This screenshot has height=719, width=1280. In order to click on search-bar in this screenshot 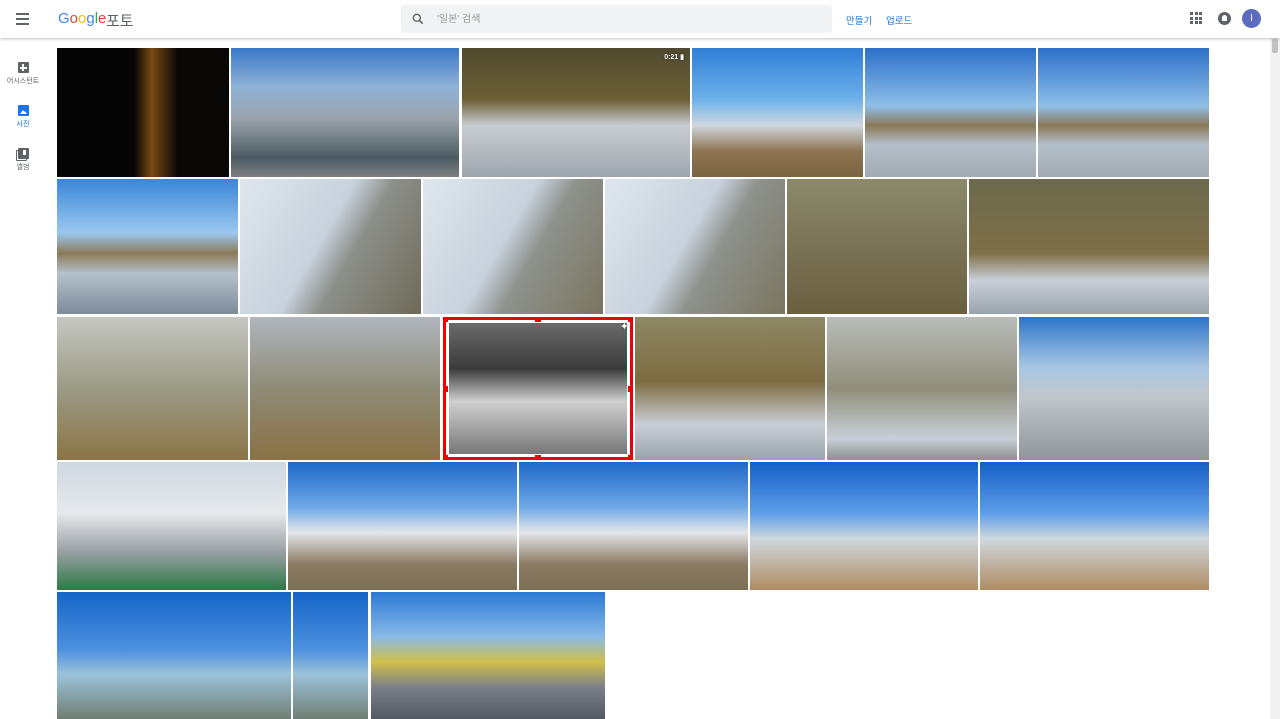, I will do `click(616, 19)`.